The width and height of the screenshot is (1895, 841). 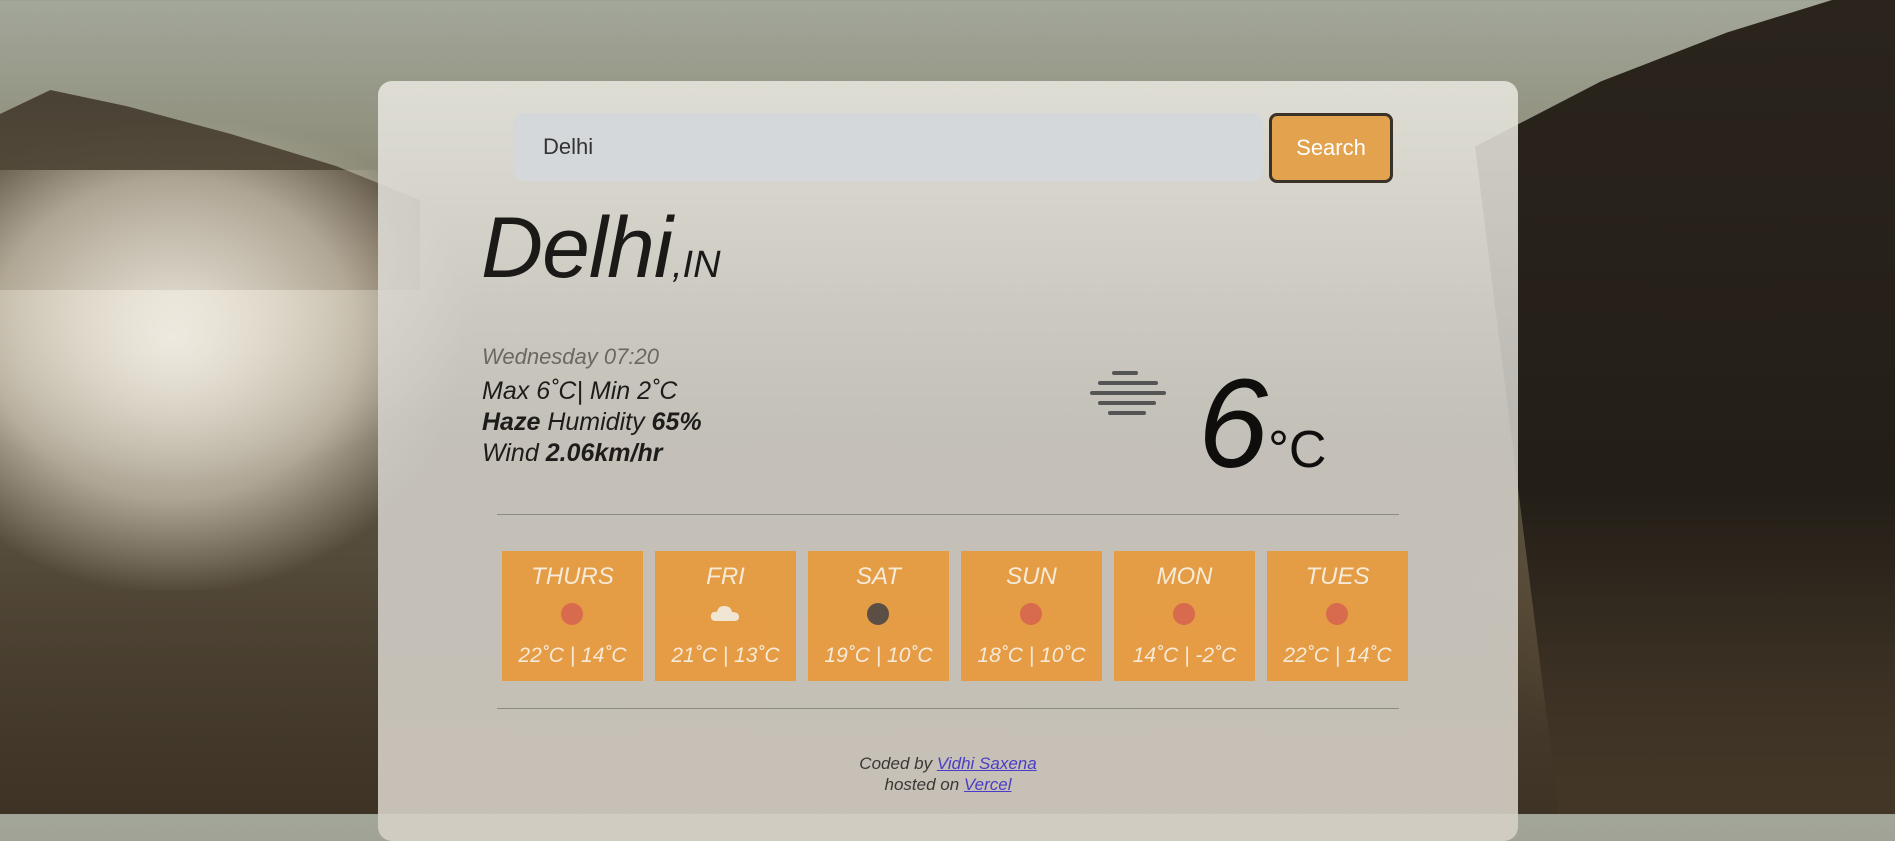 I want to click on forecast-temps: 19˚C | 10˚C, so click(x=878, y=655).